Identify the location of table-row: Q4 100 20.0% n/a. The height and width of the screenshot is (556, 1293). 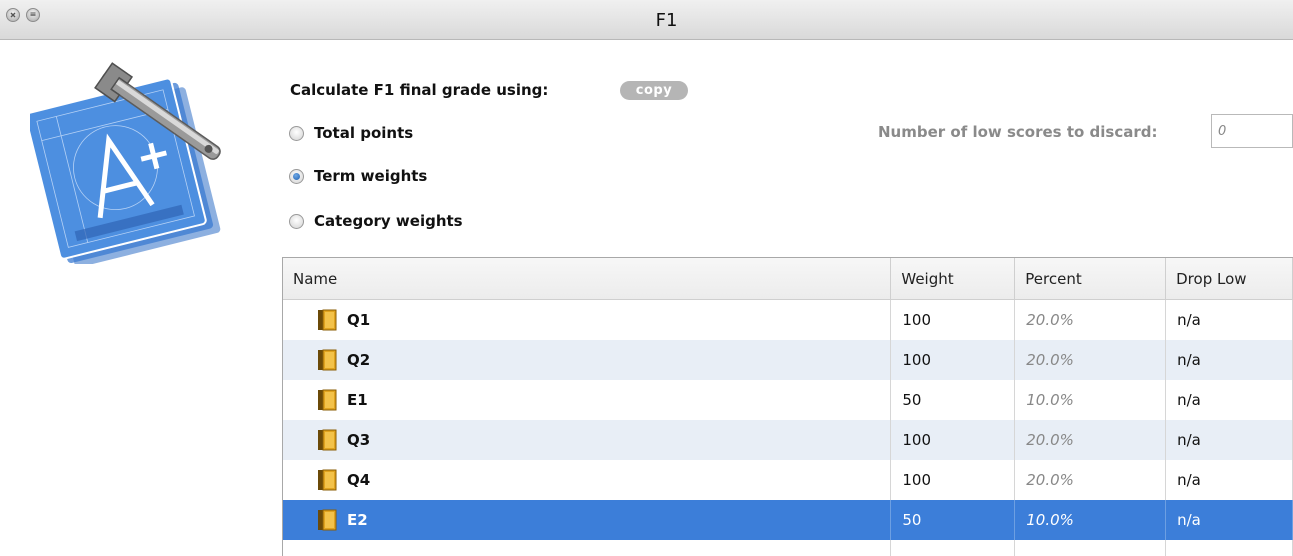
(788, 480).